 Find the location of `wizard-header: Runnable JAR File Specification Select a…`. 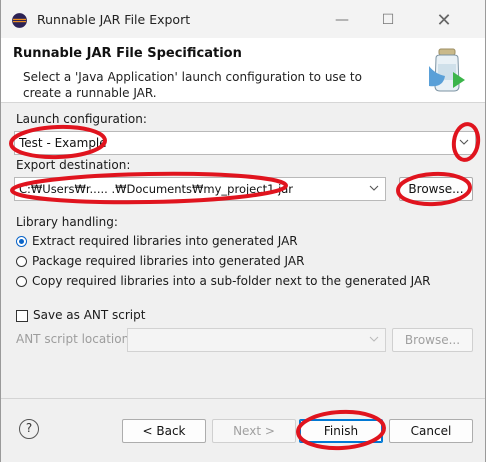

wizard-header: Runnable JAR File Specification Select a… is located at coordinates (243, 70).